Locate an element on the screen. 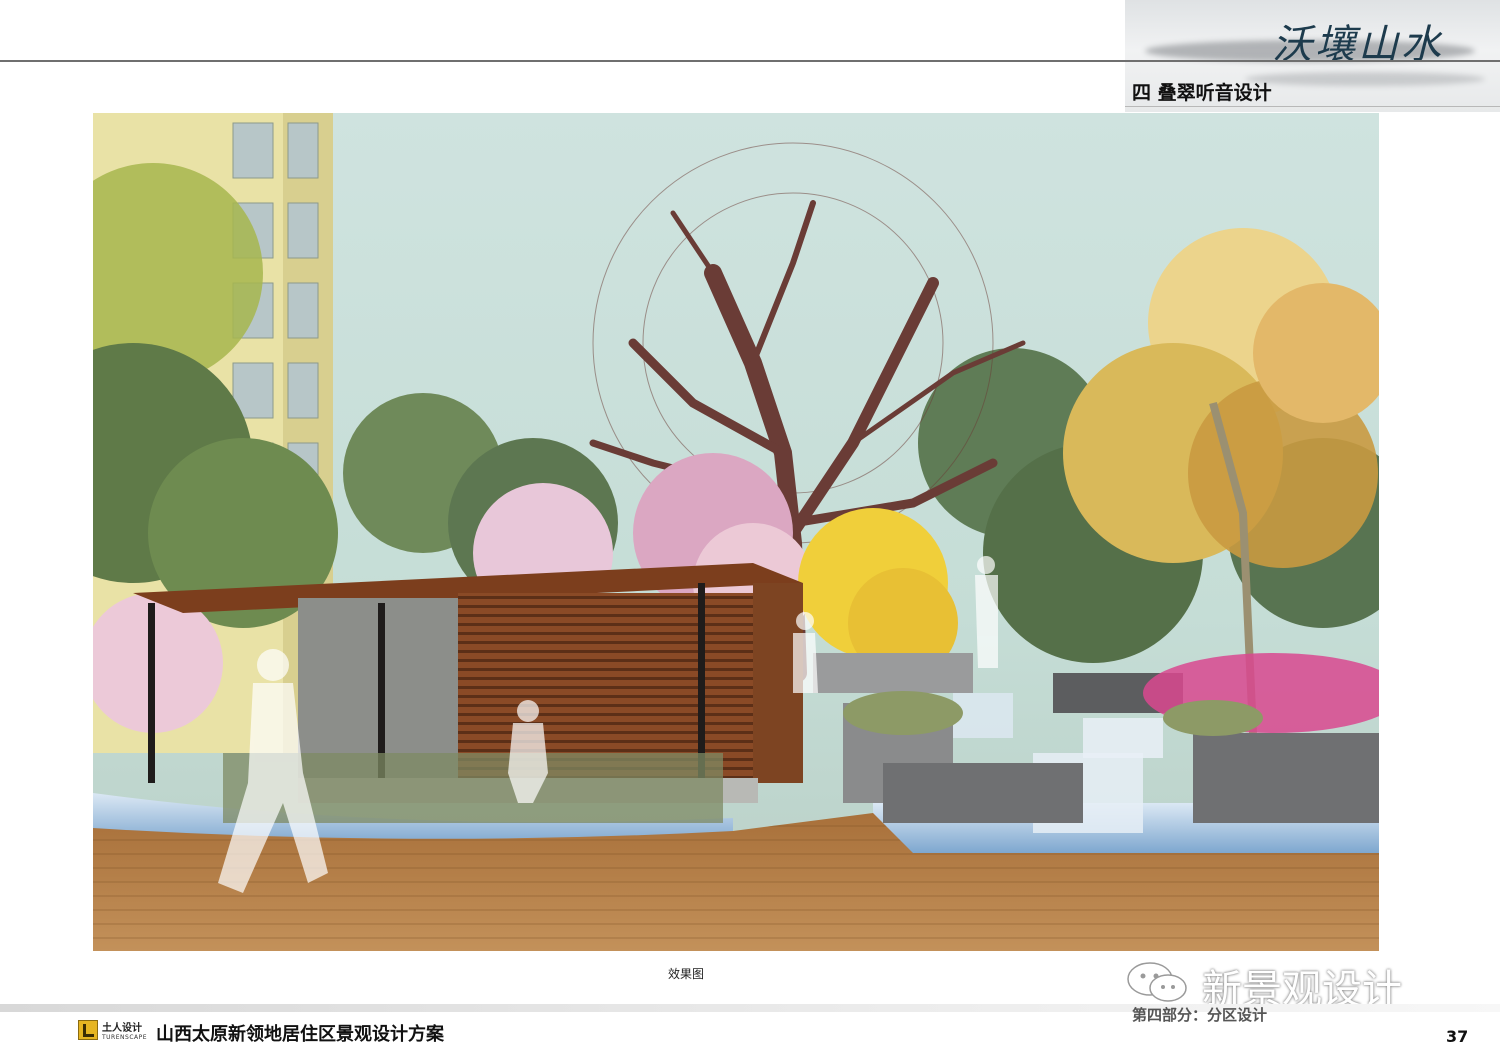 The height and width of the screenshot is (1061, 1500). project-title: 山西太原新领地居住区景观设计方案 is located at coordinates (300, 1034).